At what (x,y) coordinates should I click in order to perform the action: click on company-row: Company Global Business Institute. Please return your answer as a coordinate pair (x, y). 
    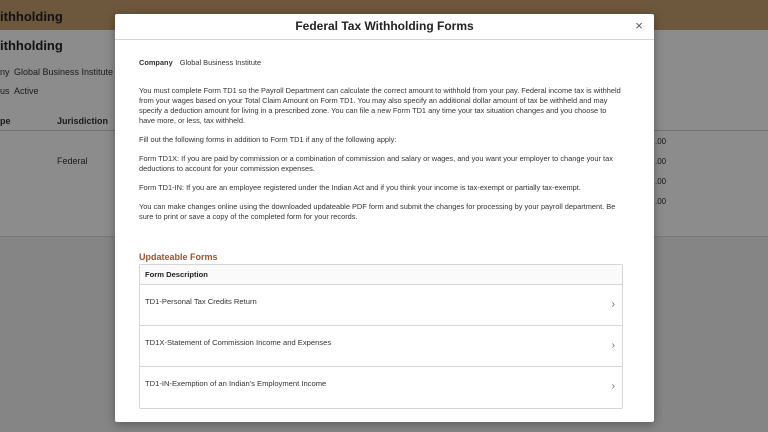
    Looking at the image, I should click on (381, 63).